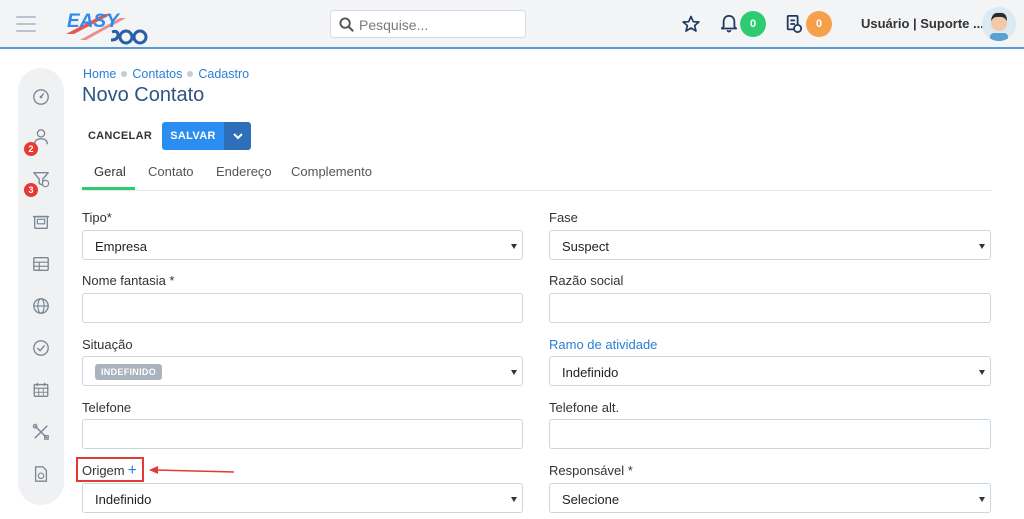 The height and width of the screenshot is (519, 1024). I want to click on fase-label: Fase, so click(563, 217).